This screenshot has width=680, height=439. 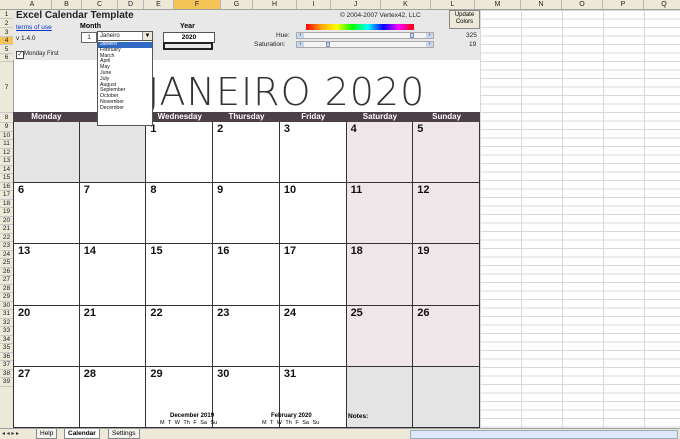 I want to click on day-cell: 9, so click(x=246, y=214).